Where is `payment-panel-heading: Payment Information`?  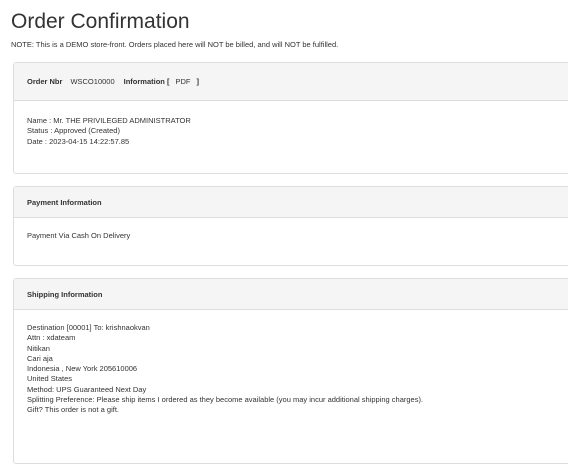
payment-panel-heading: Payment Information is located at coordinates (291, 202).